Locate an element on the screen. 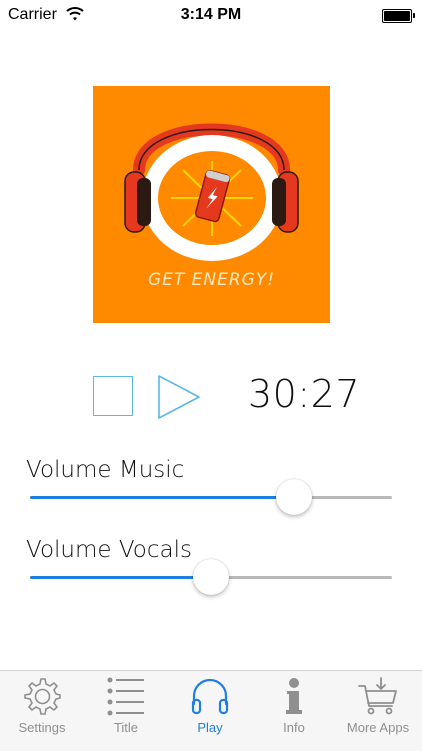 The image size is (422, 751). tab-info: Info is located at coordinates (294, 711).